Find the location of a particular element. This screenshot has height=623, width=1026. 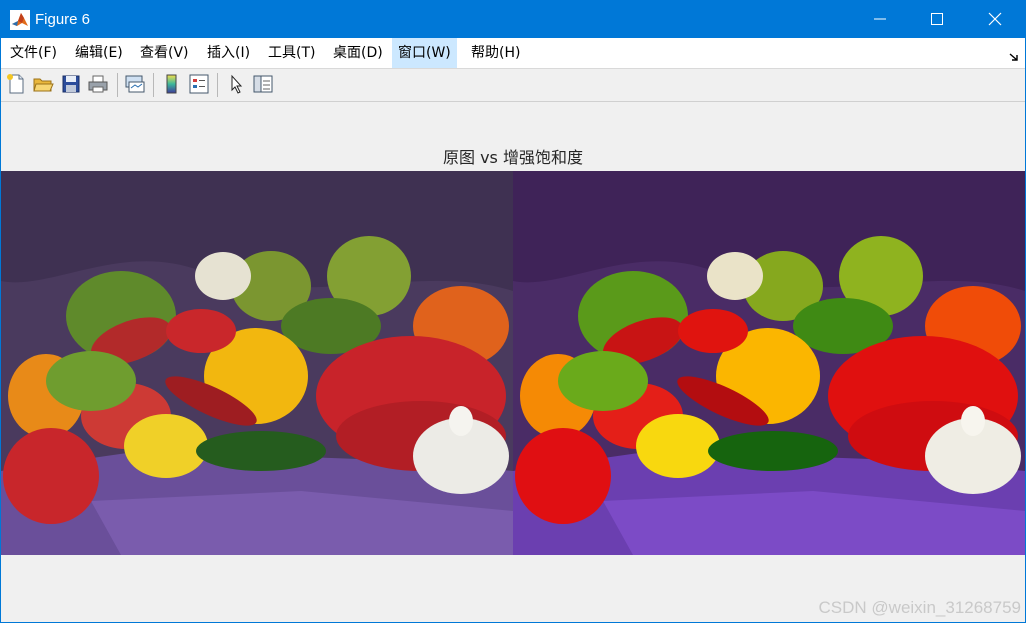

select-pointer-icon is located at coordinates (236, 84).